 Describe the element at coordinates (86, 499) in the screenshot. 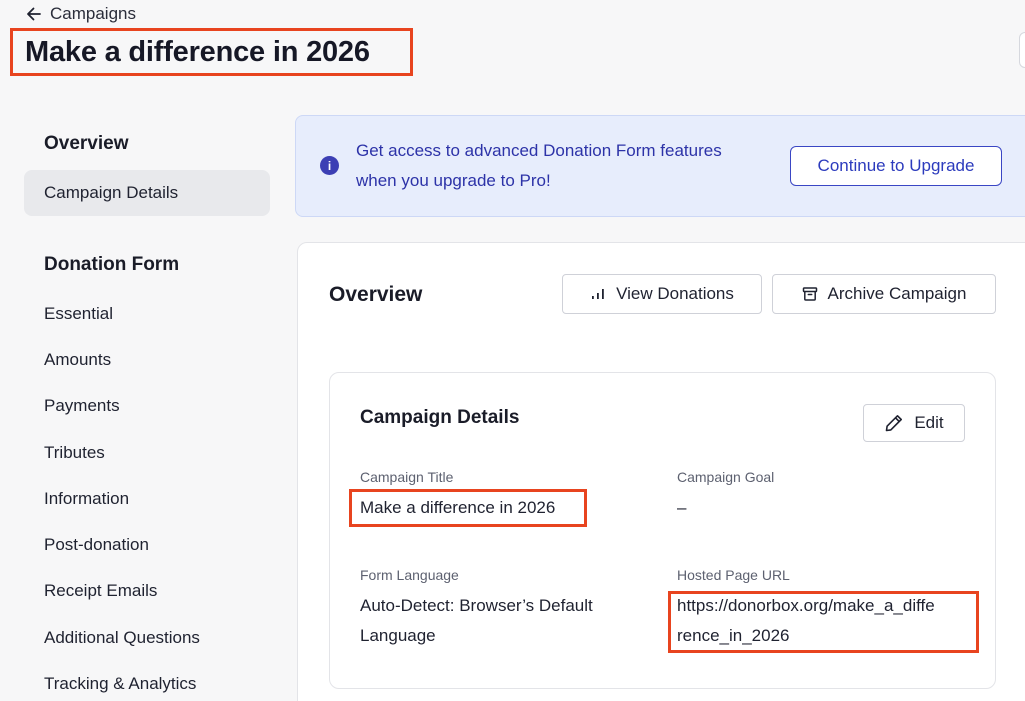

I see `sidebar-item-information: Information` at that location.